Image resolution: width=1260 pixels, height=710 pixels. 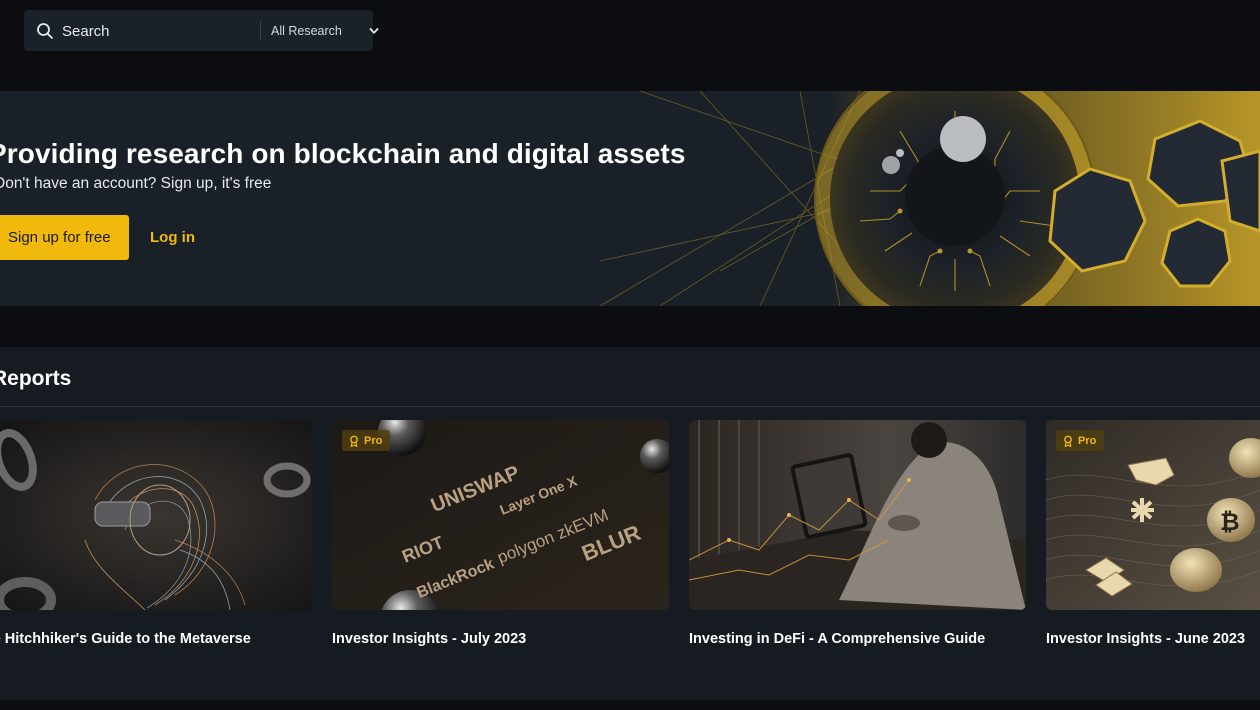 I want to click on report-card-title: Investor Insights - June 2023, so click(x=1145, y=639).